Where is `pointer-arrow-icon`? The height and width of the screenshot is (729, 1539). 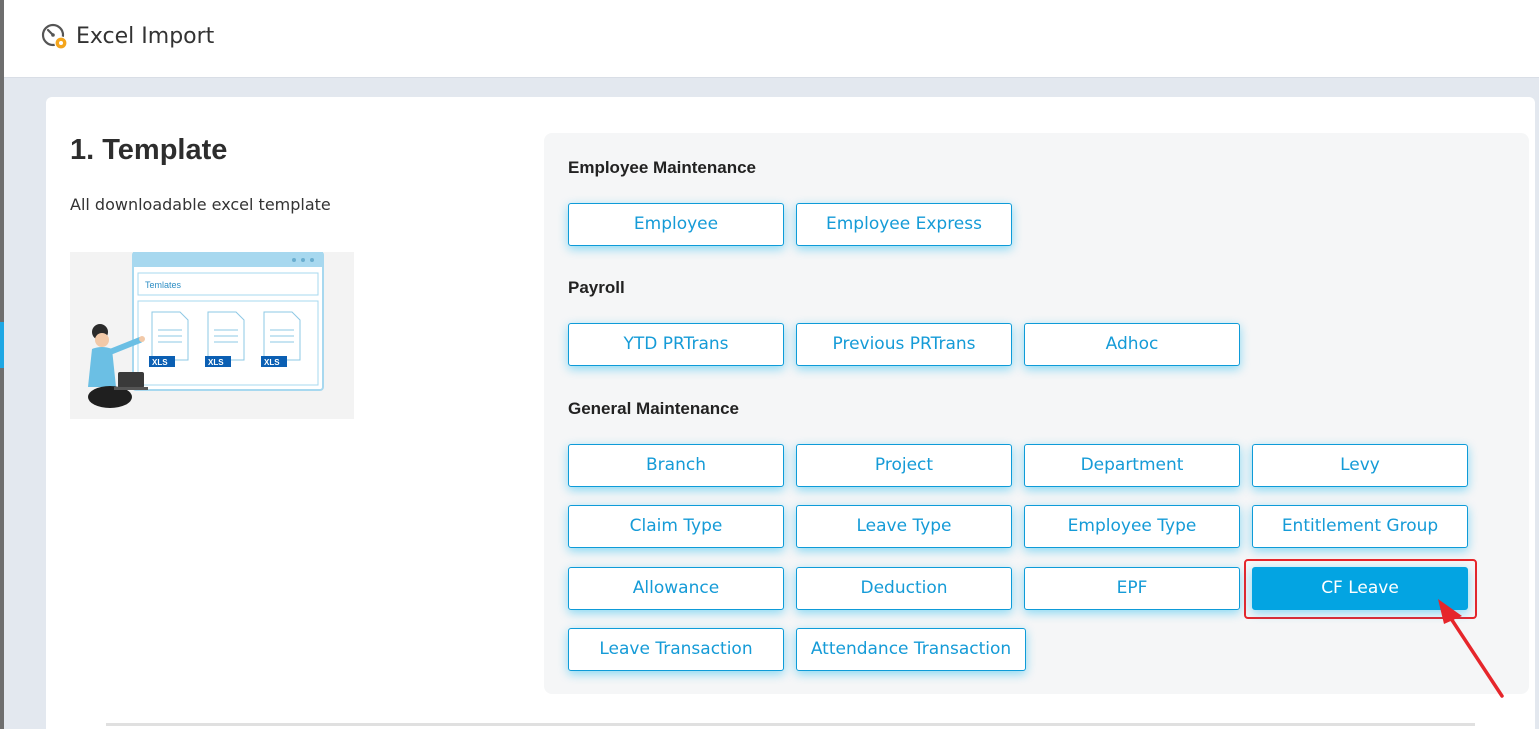
pointer-arrow-icon is located at coordinates (1471, 648).